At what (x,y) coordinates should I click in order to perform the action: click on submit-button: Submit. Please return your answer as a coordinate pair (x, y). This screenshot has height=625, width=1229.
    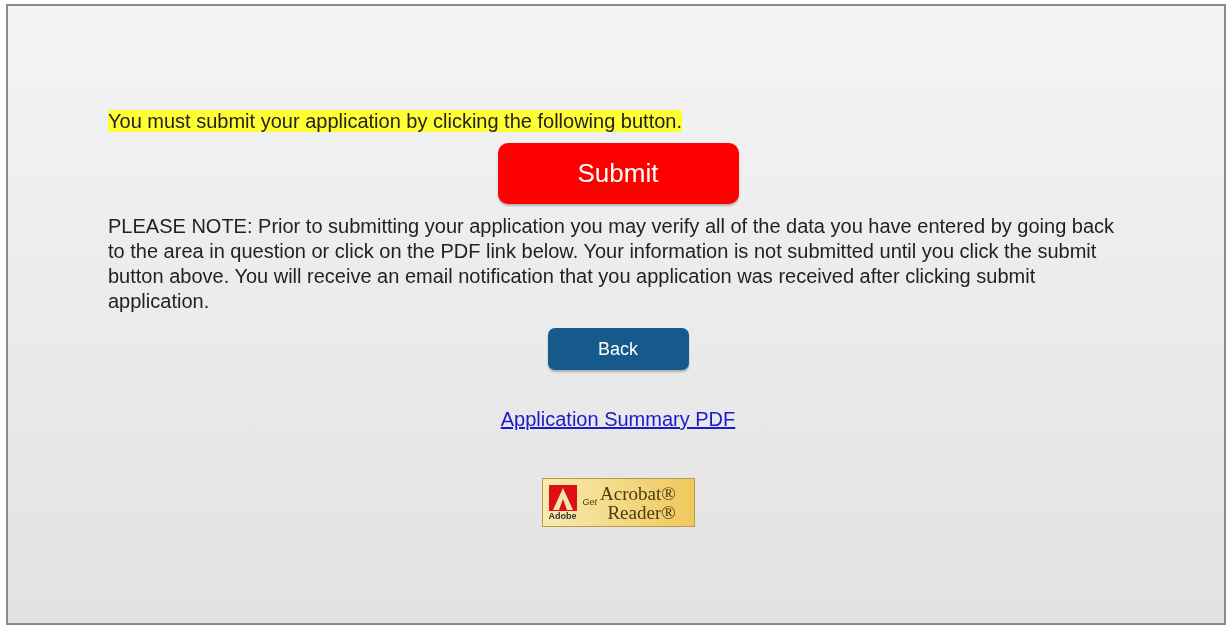
    Looking at the image, I should click on (618, 173).